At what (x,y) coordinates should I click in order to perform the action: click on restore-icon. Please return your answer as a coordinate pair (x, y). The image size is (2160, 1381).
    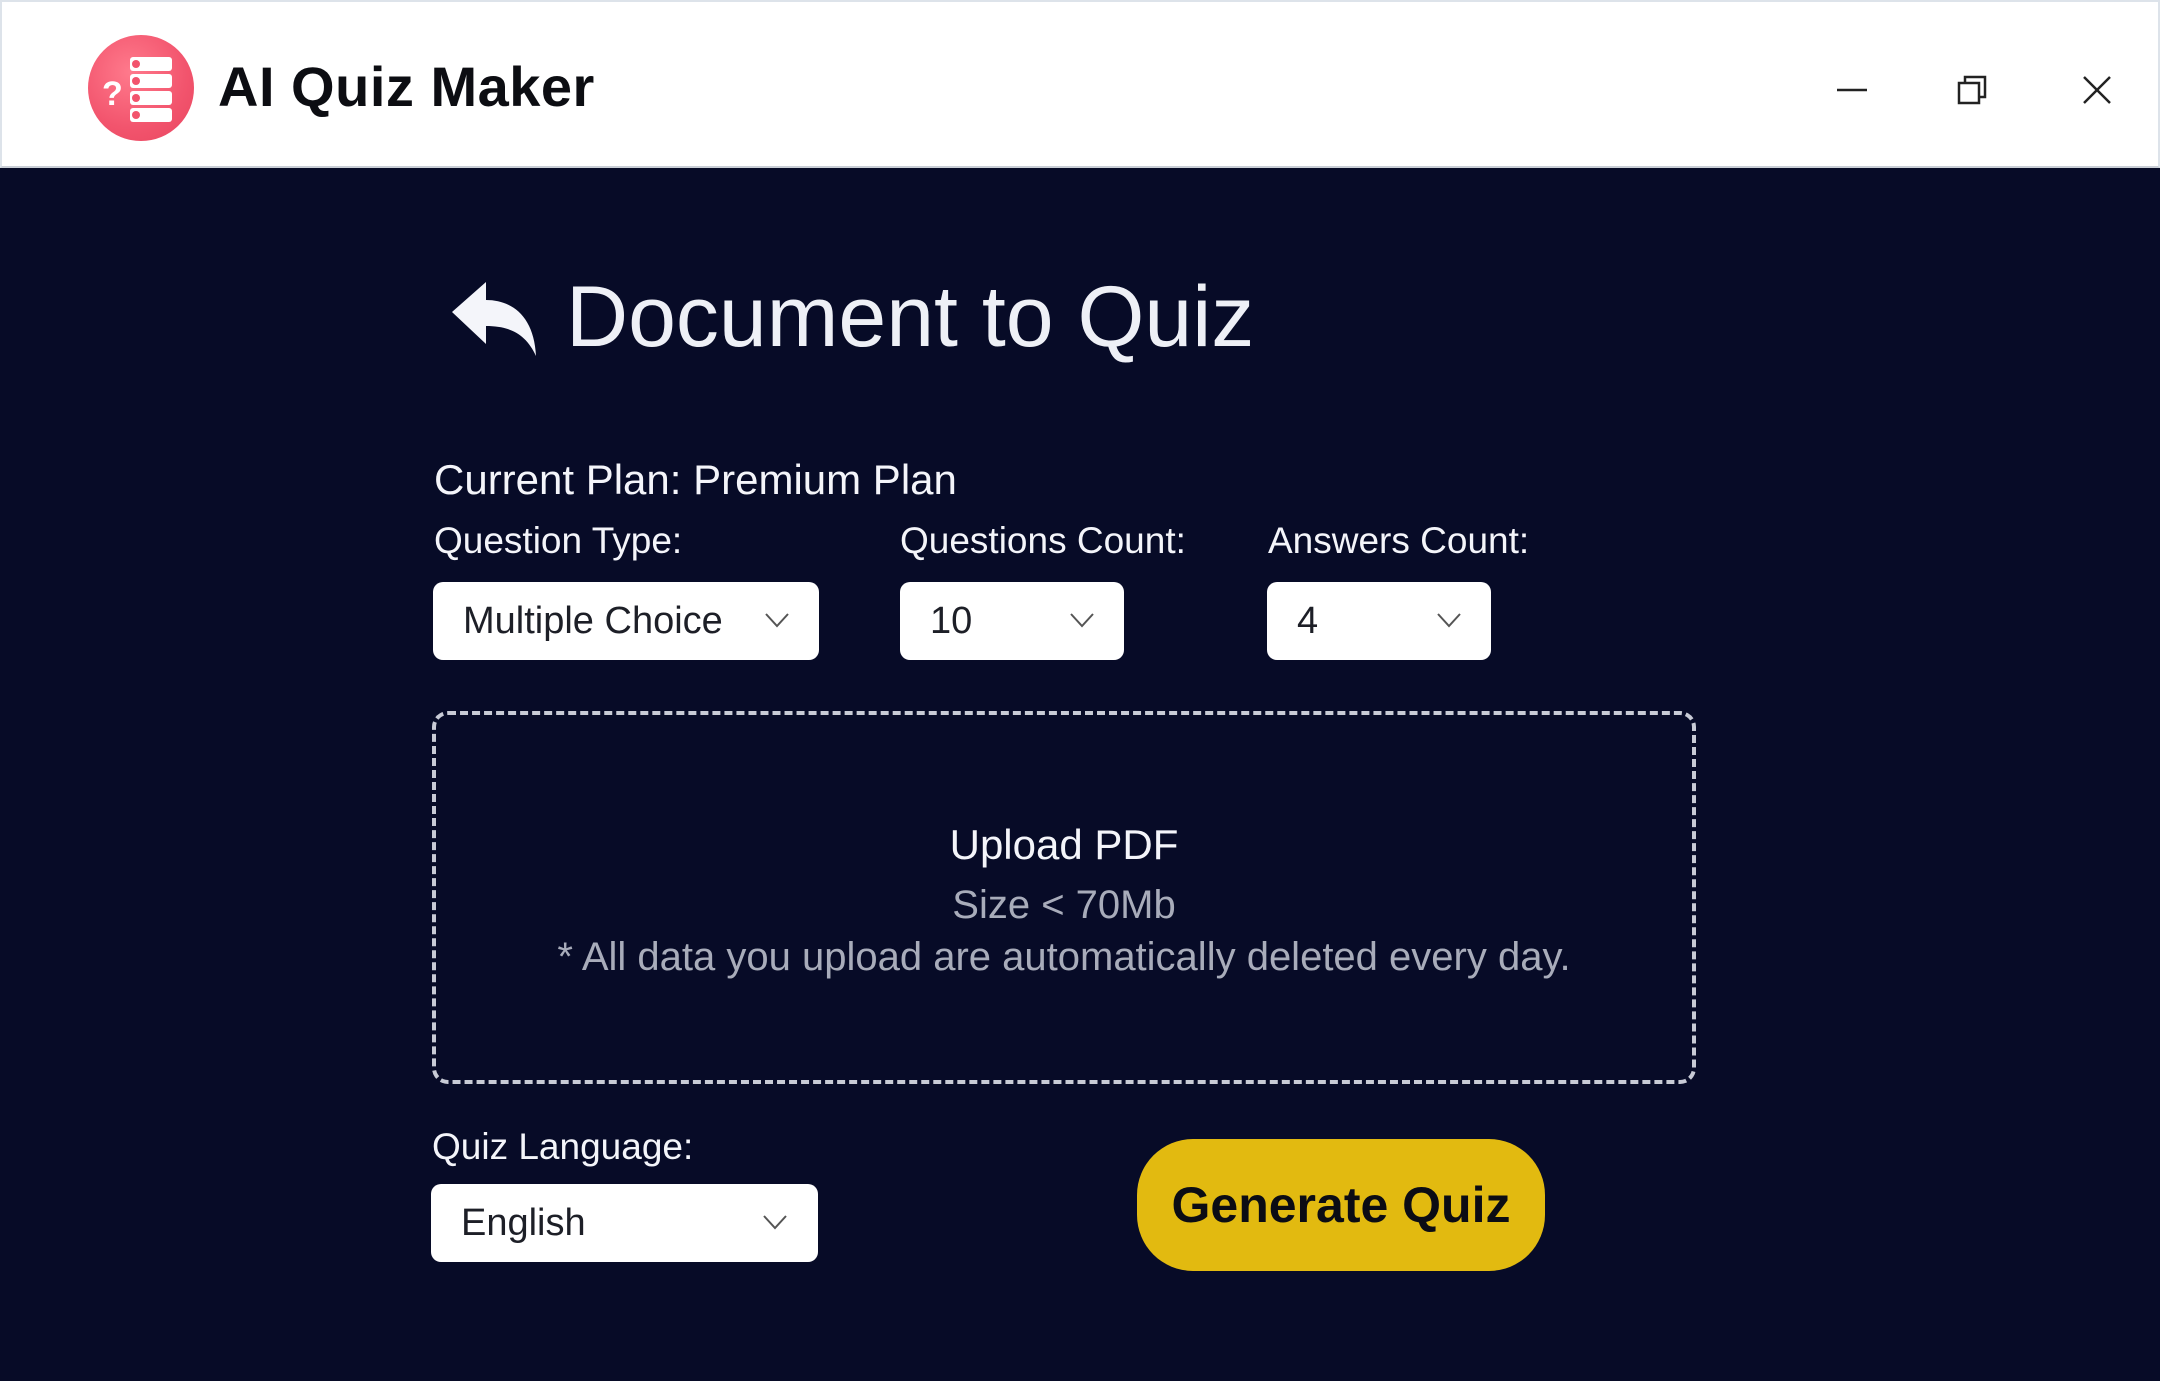
    Looking at the image, I should click on (1972, 90).